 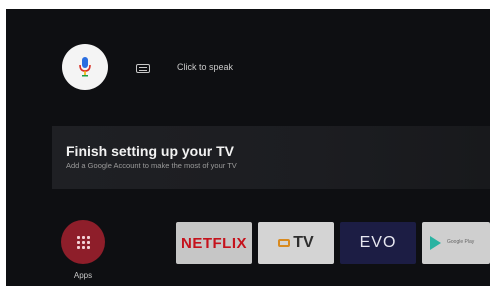 What do you see at coordinates (435, 243) in the screenshot?
I see `play-store-icon` at bounding box center [435, 243].